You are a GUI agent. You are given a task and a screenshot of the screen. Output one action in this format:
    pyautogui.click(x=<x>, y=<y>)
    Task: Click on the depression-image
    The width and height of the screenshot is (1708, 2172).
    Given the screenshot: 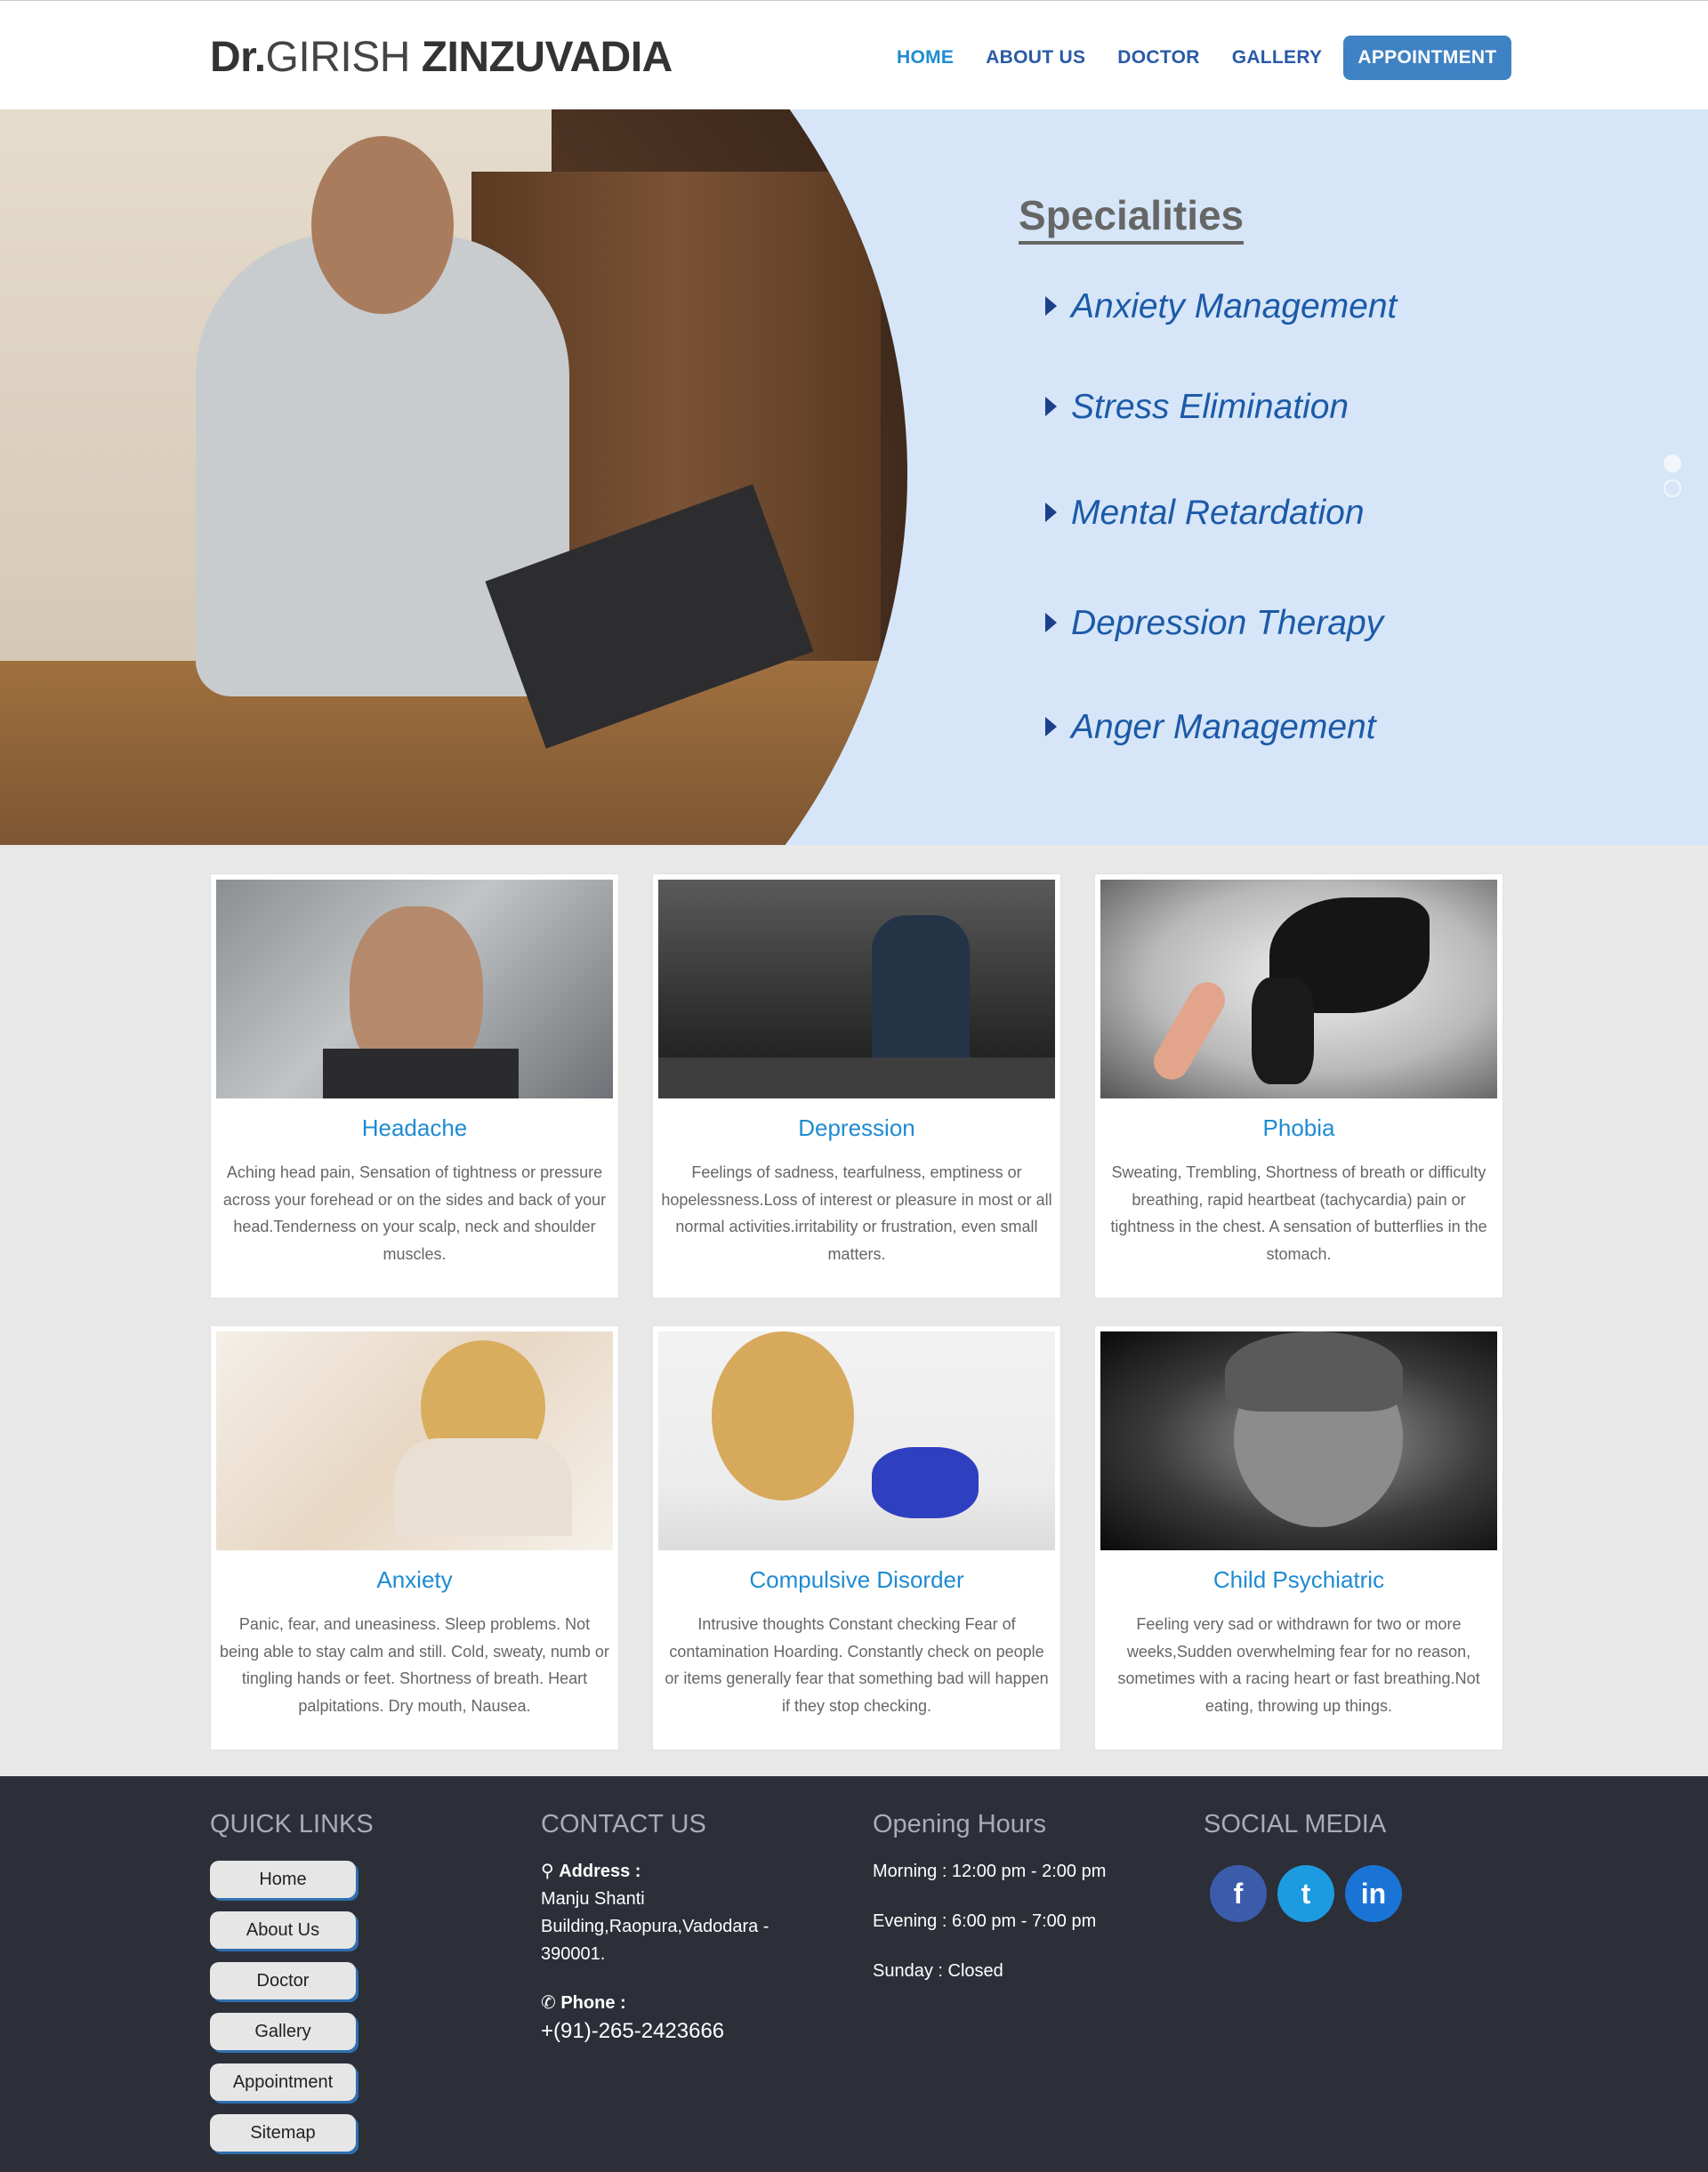 What is the action you would take?
    pyautogui.click(x=856, y=989)
    